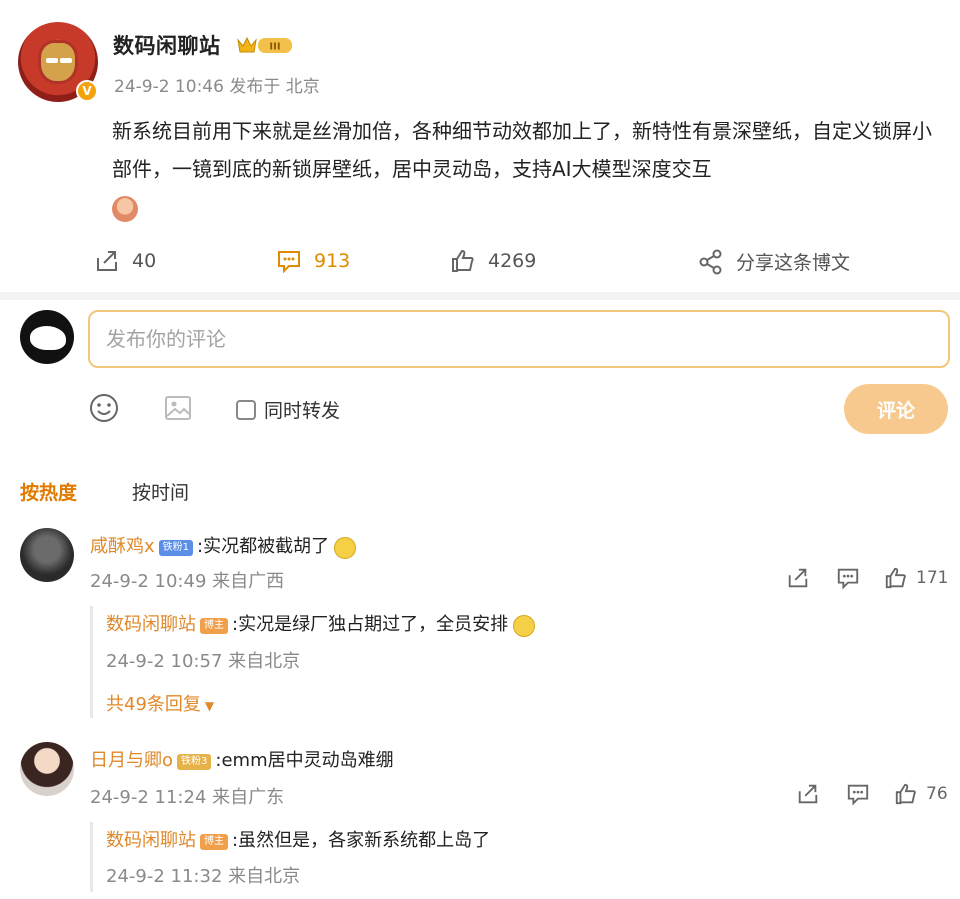 This screenshot has width=960, height=899. I want to click on fan-badge: 铁粉1, so click(176, 547).